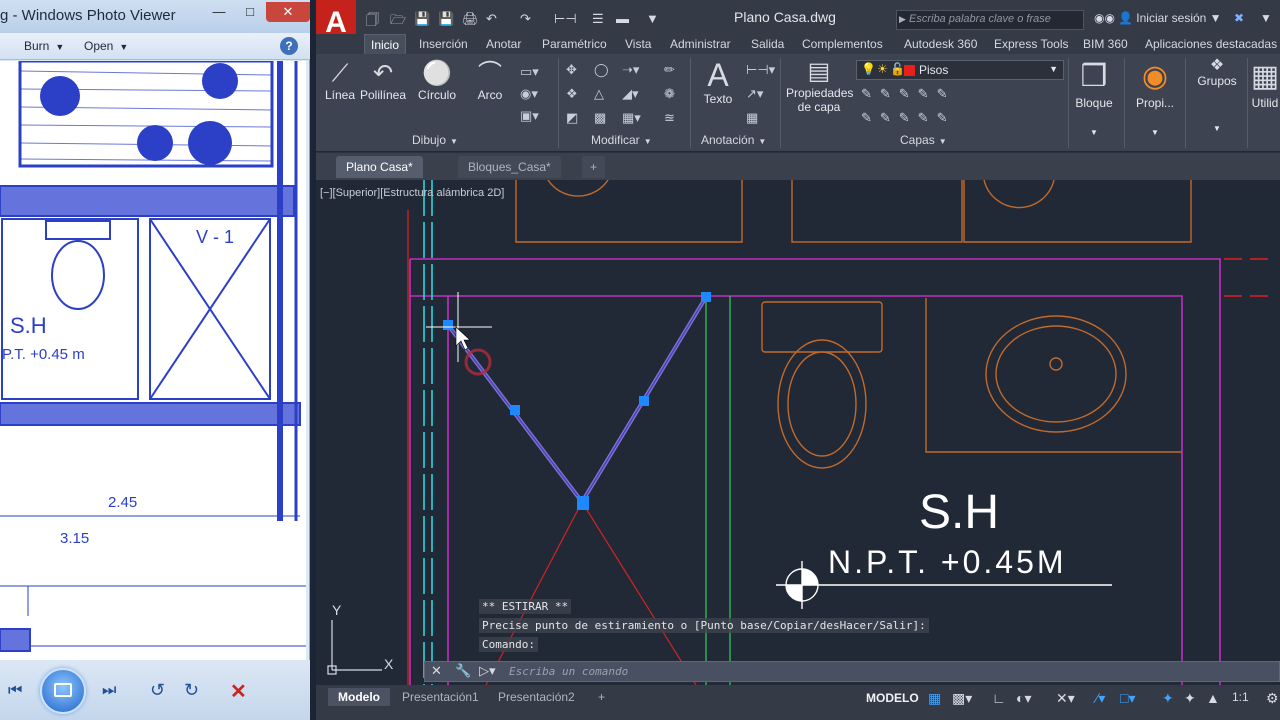  What do you see at coordinates (842, 44) in the screenshot?
I see `tab-complementos: Complementos` at bounding box center [842, 44].